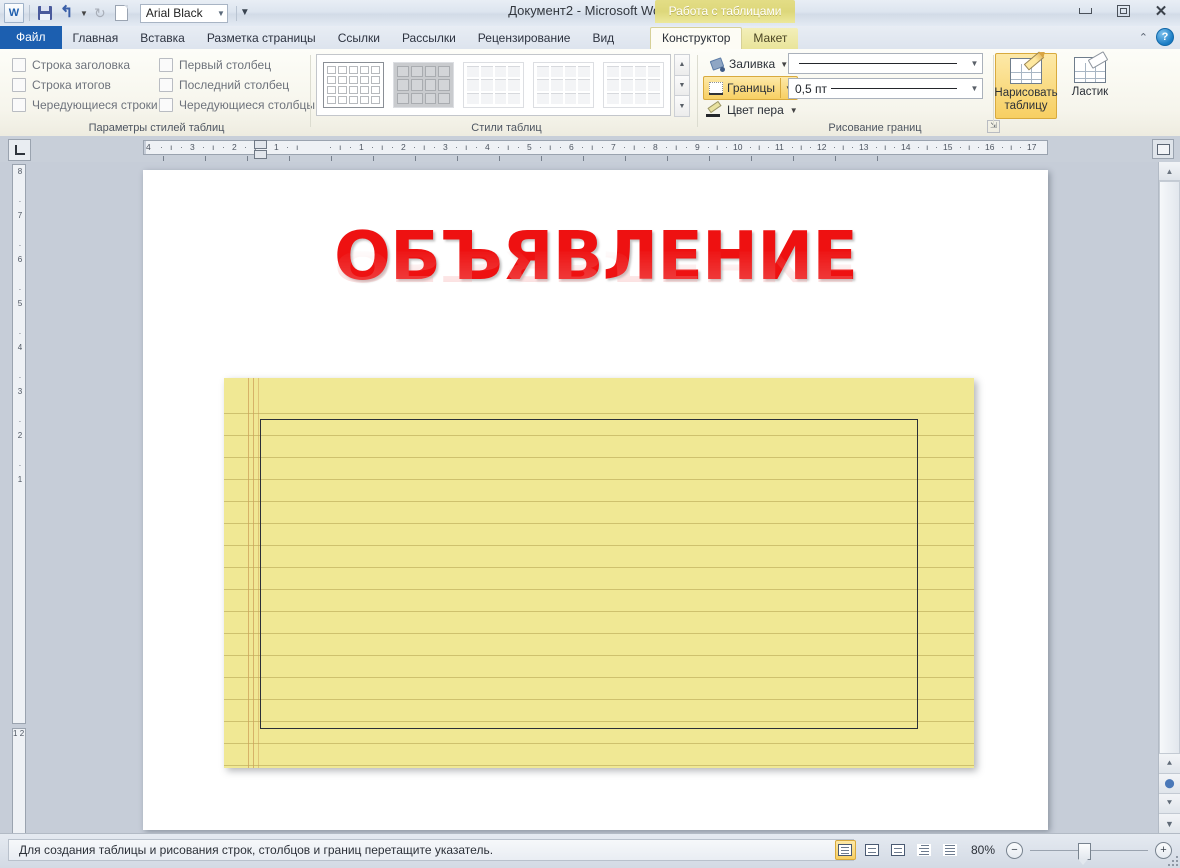 This screenshot has width=1180, height=868. What do you see at coordinates (885, 63) in the screenshot?
I see `line-style-combobox: ▼` at bounding box center [885, 63].